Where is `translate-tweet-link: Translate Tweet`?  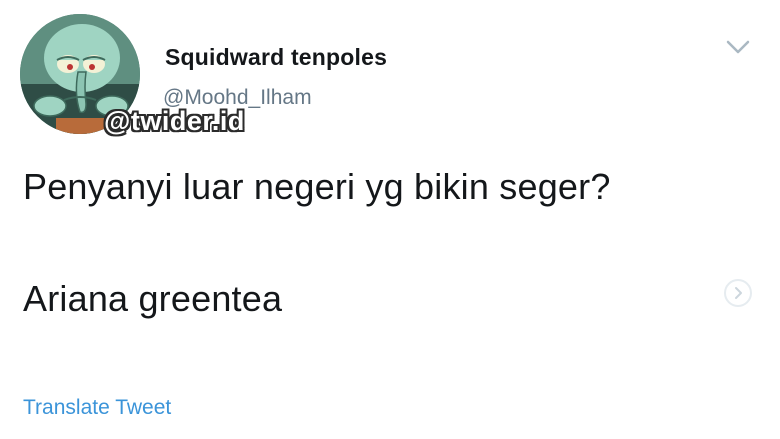 translate-tweet-link: Translate Tweet is located at coordinates (97, 408).